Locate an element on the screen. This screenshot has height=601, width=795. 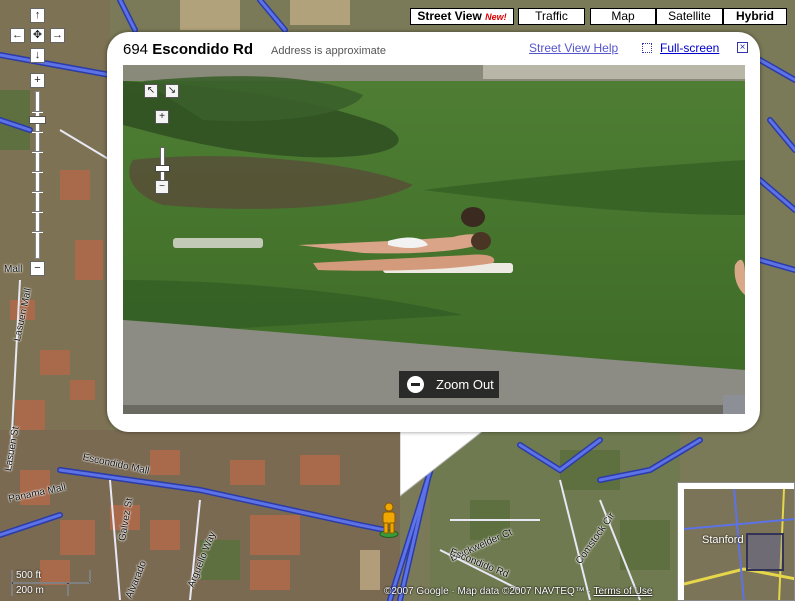
sv-zoom-out-button: − is located at coordinates (162, 187).